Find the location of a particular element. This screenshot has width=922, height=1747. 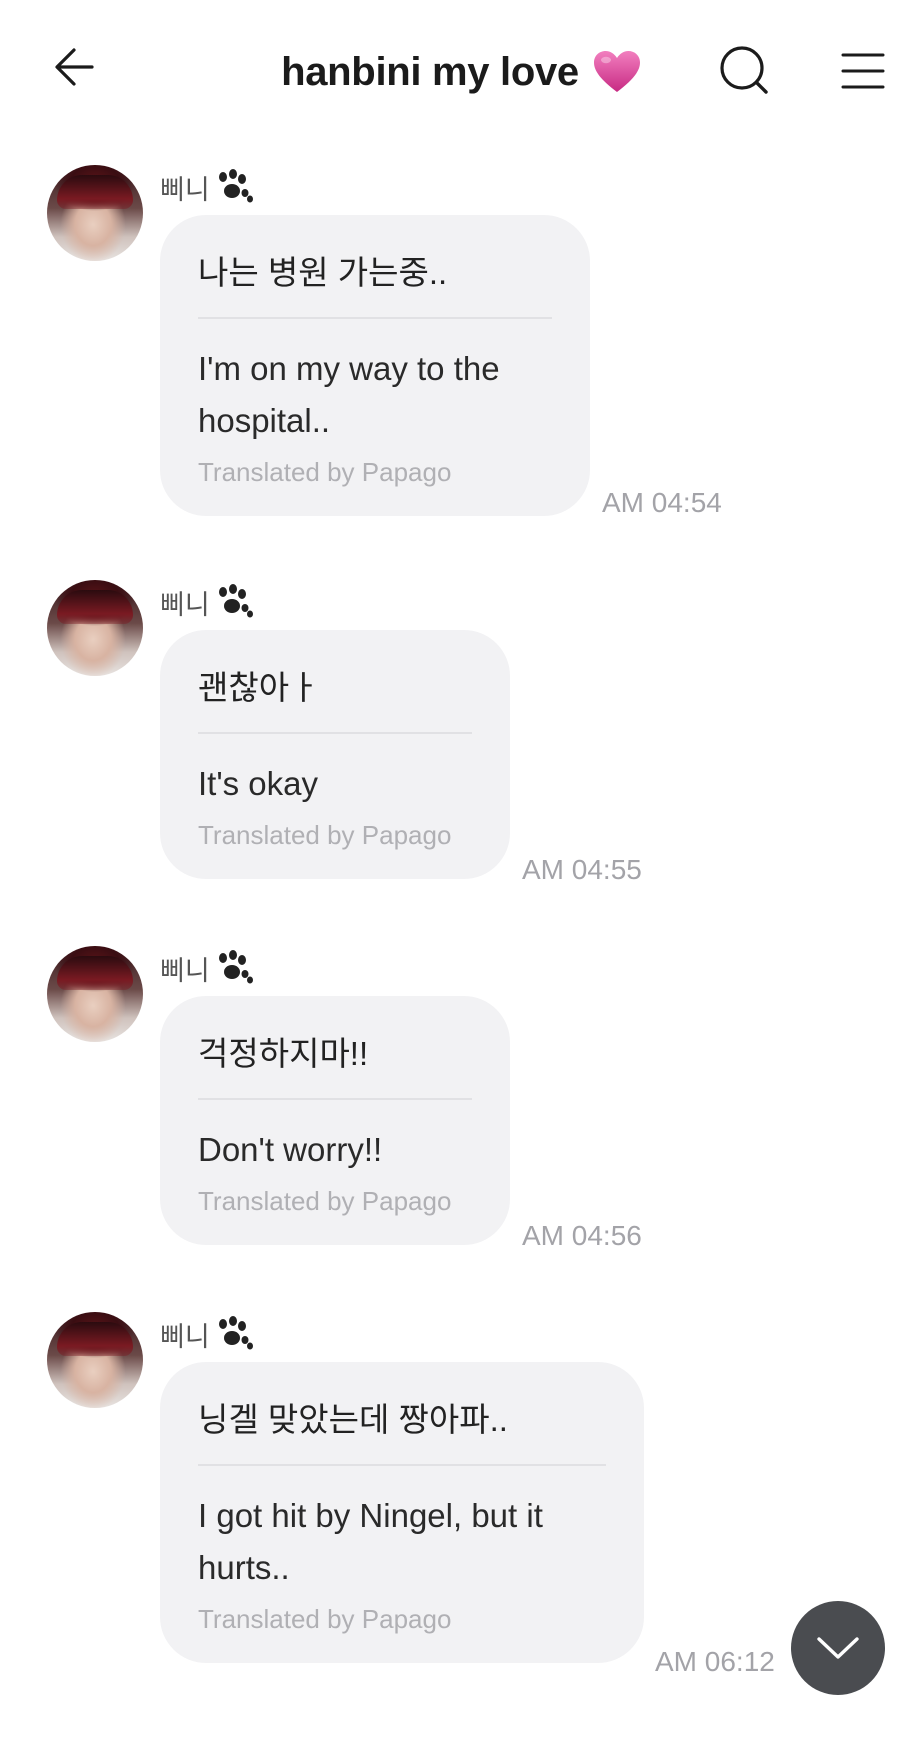

original-text: 걱정하지마!! is located at coordinates (283, 1053).